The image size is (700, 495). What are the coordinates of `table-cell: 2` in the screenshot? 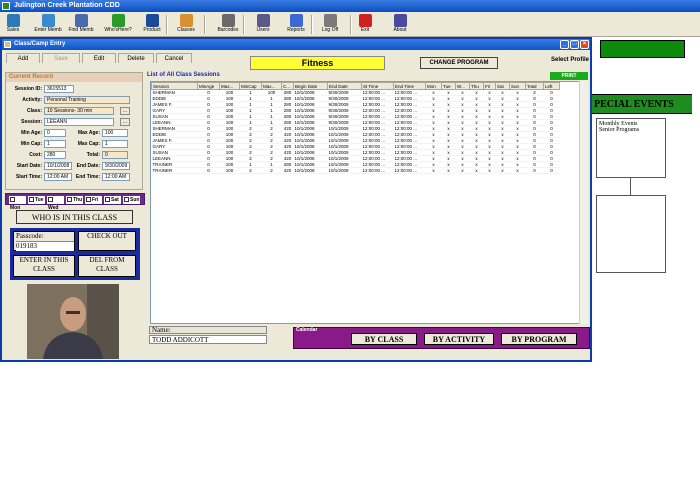 It's located at (250, 170).